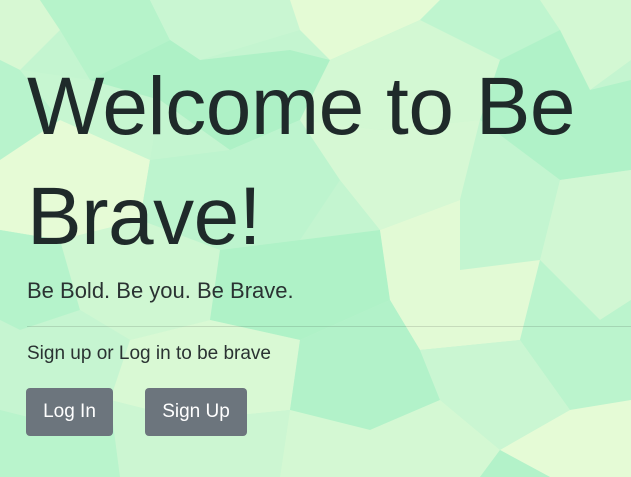 The image size is (631, 477). Describe the element at coordinates (160, 290) in the screenshot. I see `tagline: Be Bold. Be you. Be Brave.` at that location.